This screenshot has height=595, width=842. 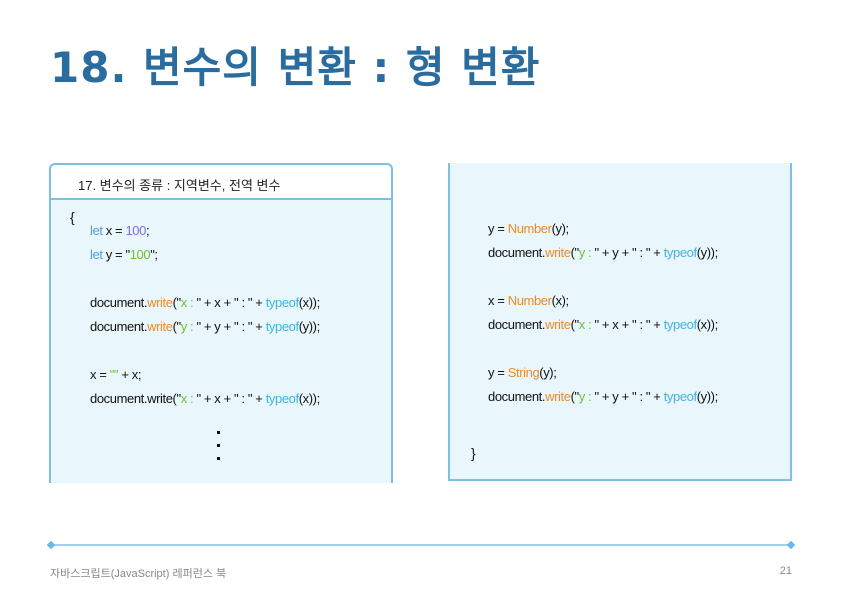 I want to click on page-title: 18. 변수의 변환 : 형 변환, so click(x=295, y=67).